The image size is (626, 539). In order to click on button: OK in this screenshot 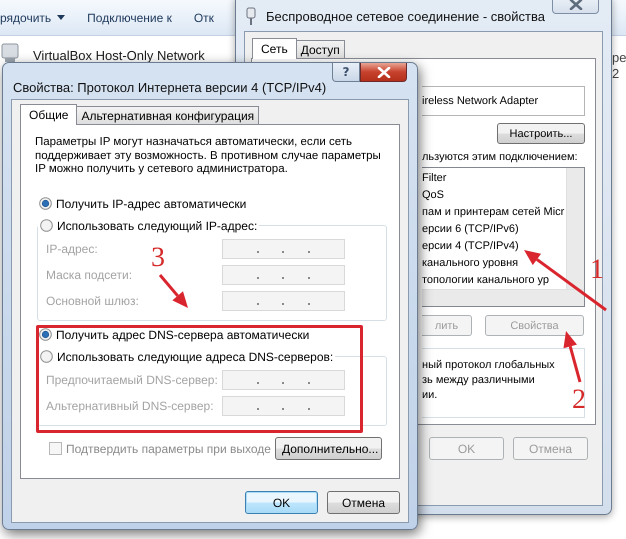, I will do `click(281, 502)`.